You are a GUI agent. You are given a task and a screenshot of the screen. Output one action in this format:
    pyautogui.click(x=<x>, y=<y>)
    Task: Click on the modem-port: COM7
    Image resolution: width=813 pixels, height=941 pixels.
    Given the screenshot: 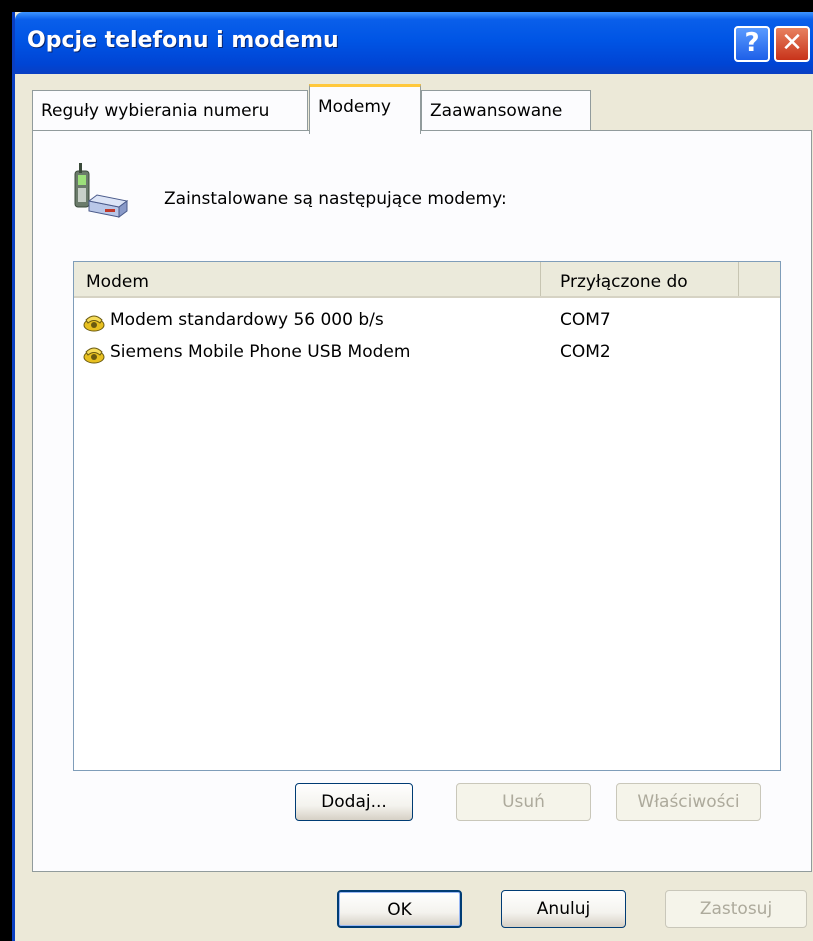 What is the action you would take?
    pyautogui.click(x=585, y=320)
    